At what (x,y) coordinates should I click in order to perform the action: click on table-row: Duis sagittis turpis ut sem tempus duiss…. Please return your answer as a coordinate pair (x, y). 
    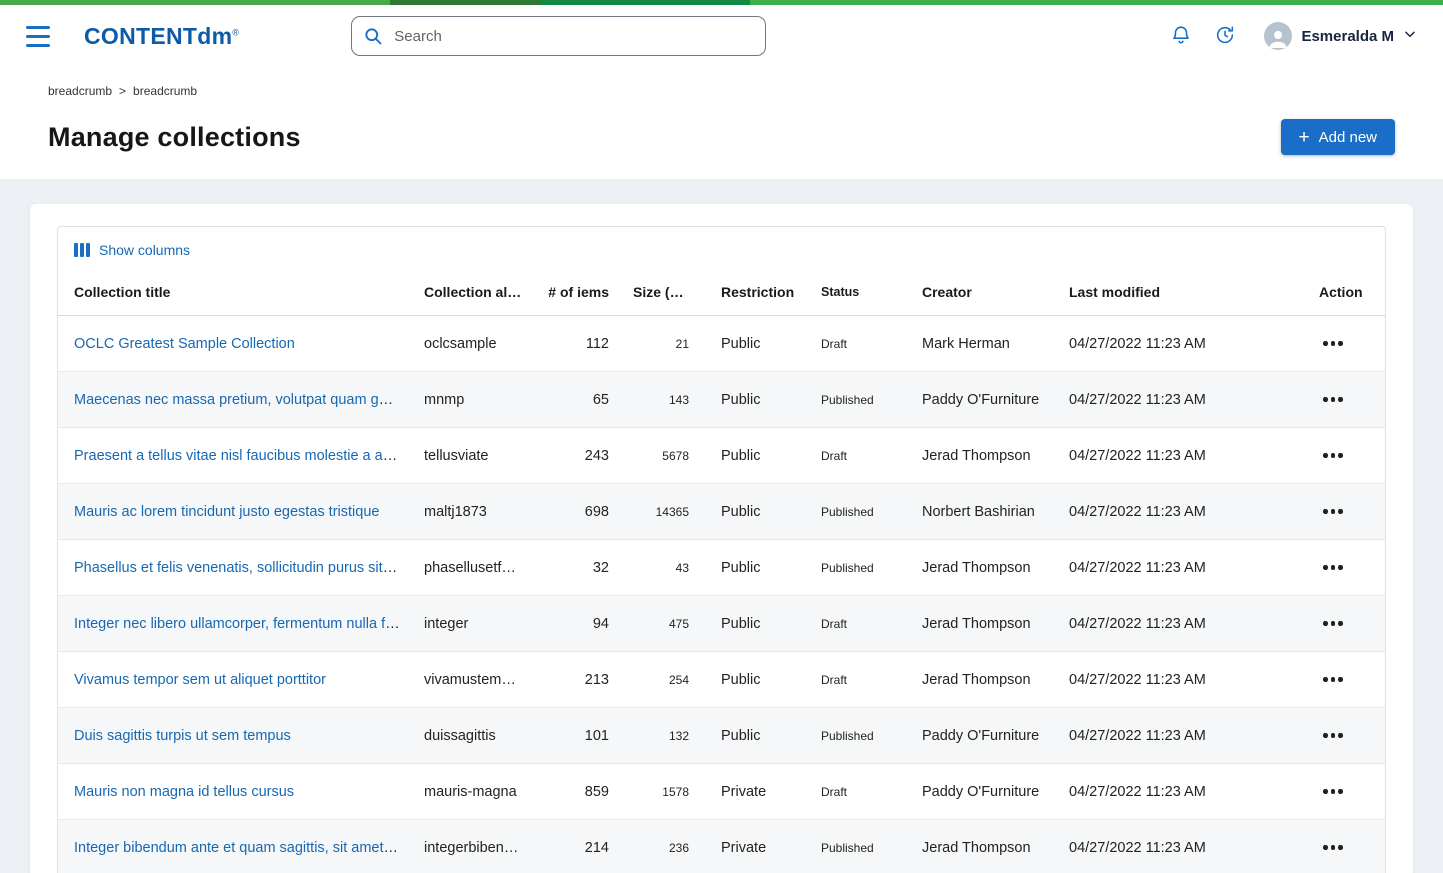
    Looking at the image, I should click on (721, 735).